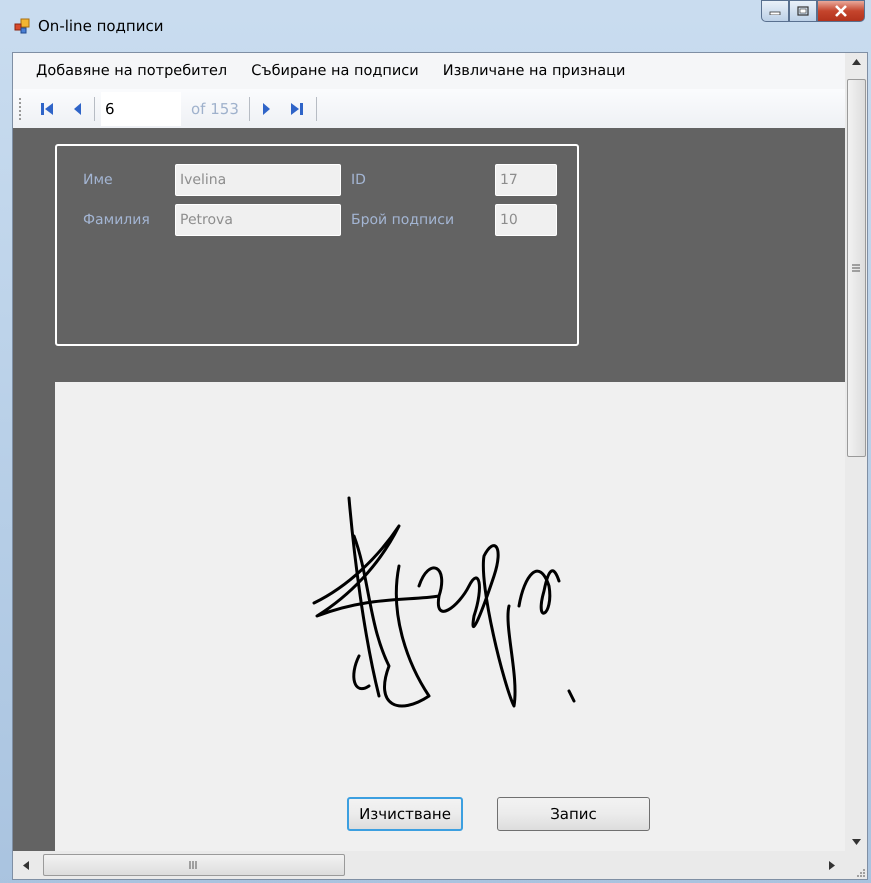 The height and width of the screenshot is (883, 871). I want to click on vertical-scrollbar, so click(856, 452).